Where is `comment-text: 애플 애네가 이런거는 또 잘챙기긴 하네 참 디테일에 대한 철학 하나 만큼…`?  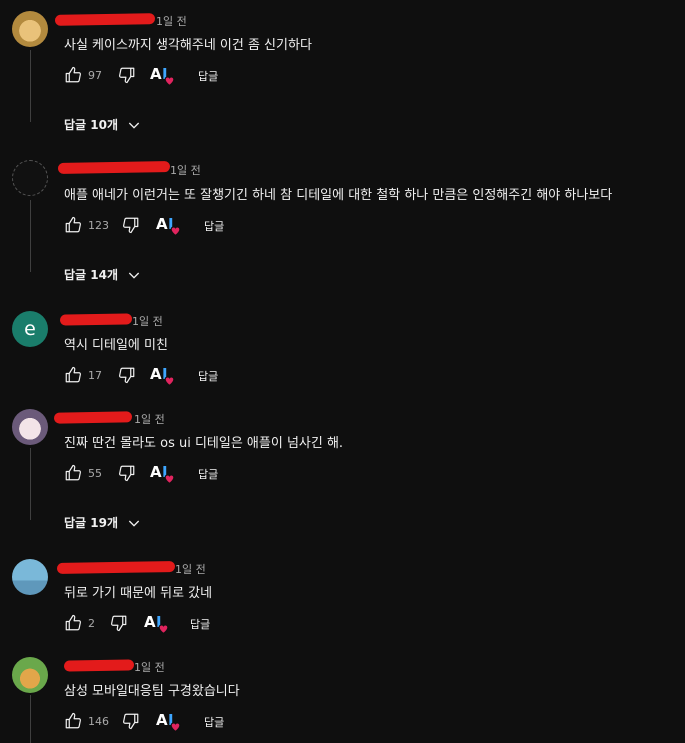 comment-text: 애플 애네가 이런거는 또 잘챙기긴 하네 참 디테일에 대한 철학 하나 만큼… is located at coordinates (338, 195).